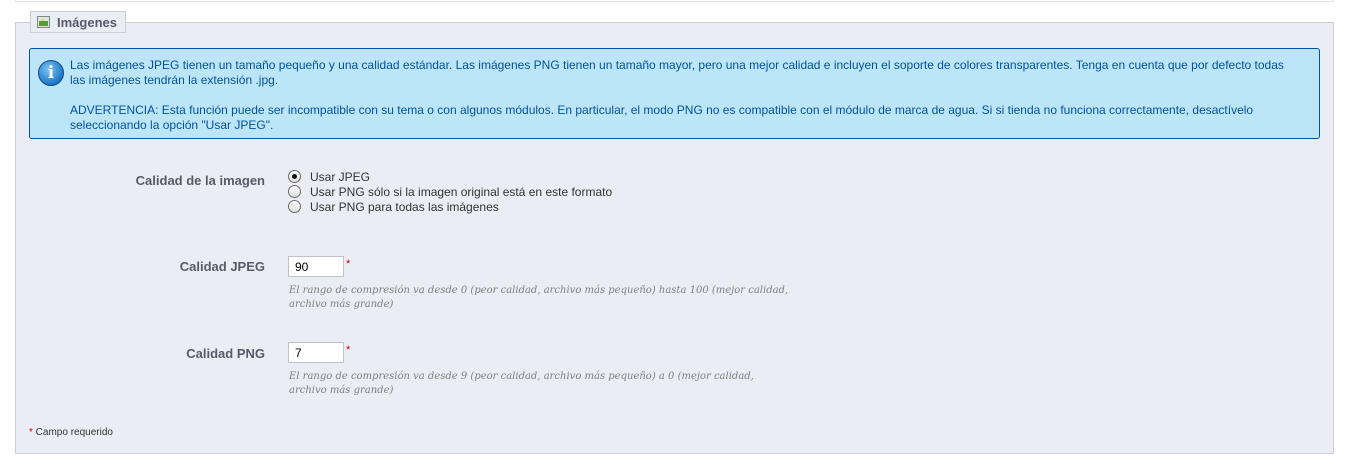  Describe the element at coordinates (294, 176) in the screenshot. I see `radio-use-jpeg` at that location.